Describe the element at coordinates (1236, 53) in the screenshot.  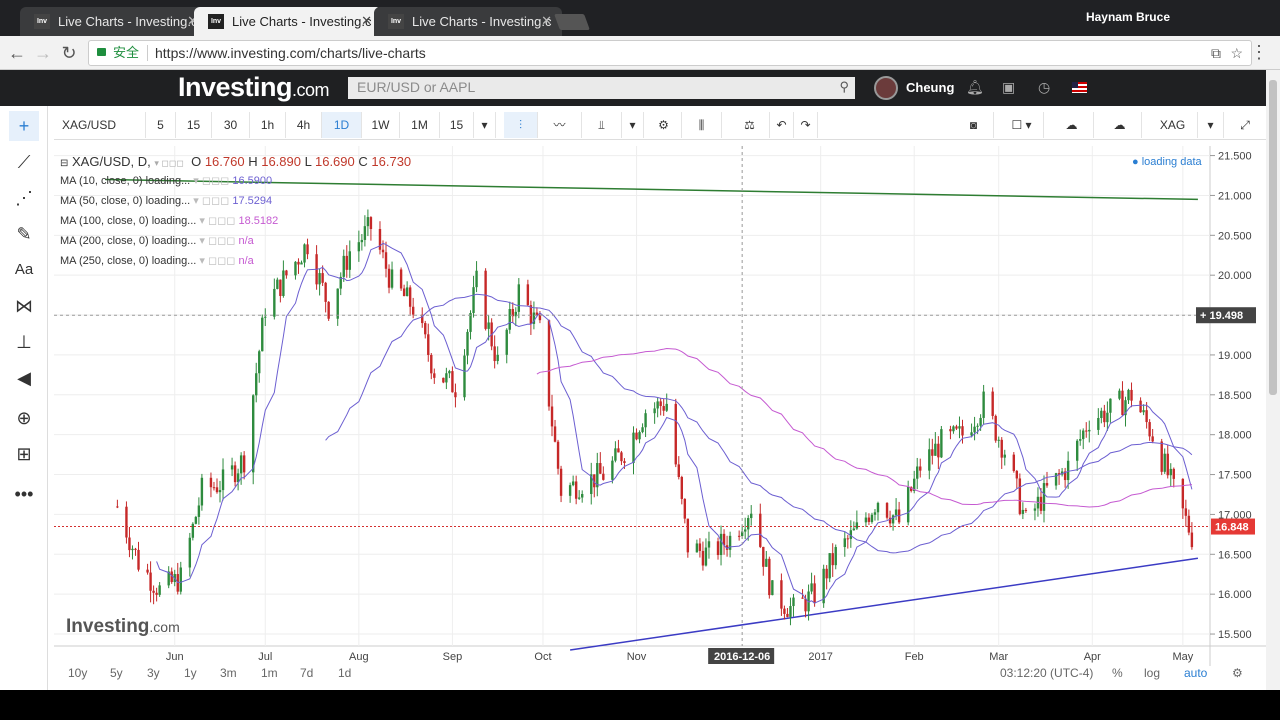
I see `bookmark-star-icon: ☆` at that location.